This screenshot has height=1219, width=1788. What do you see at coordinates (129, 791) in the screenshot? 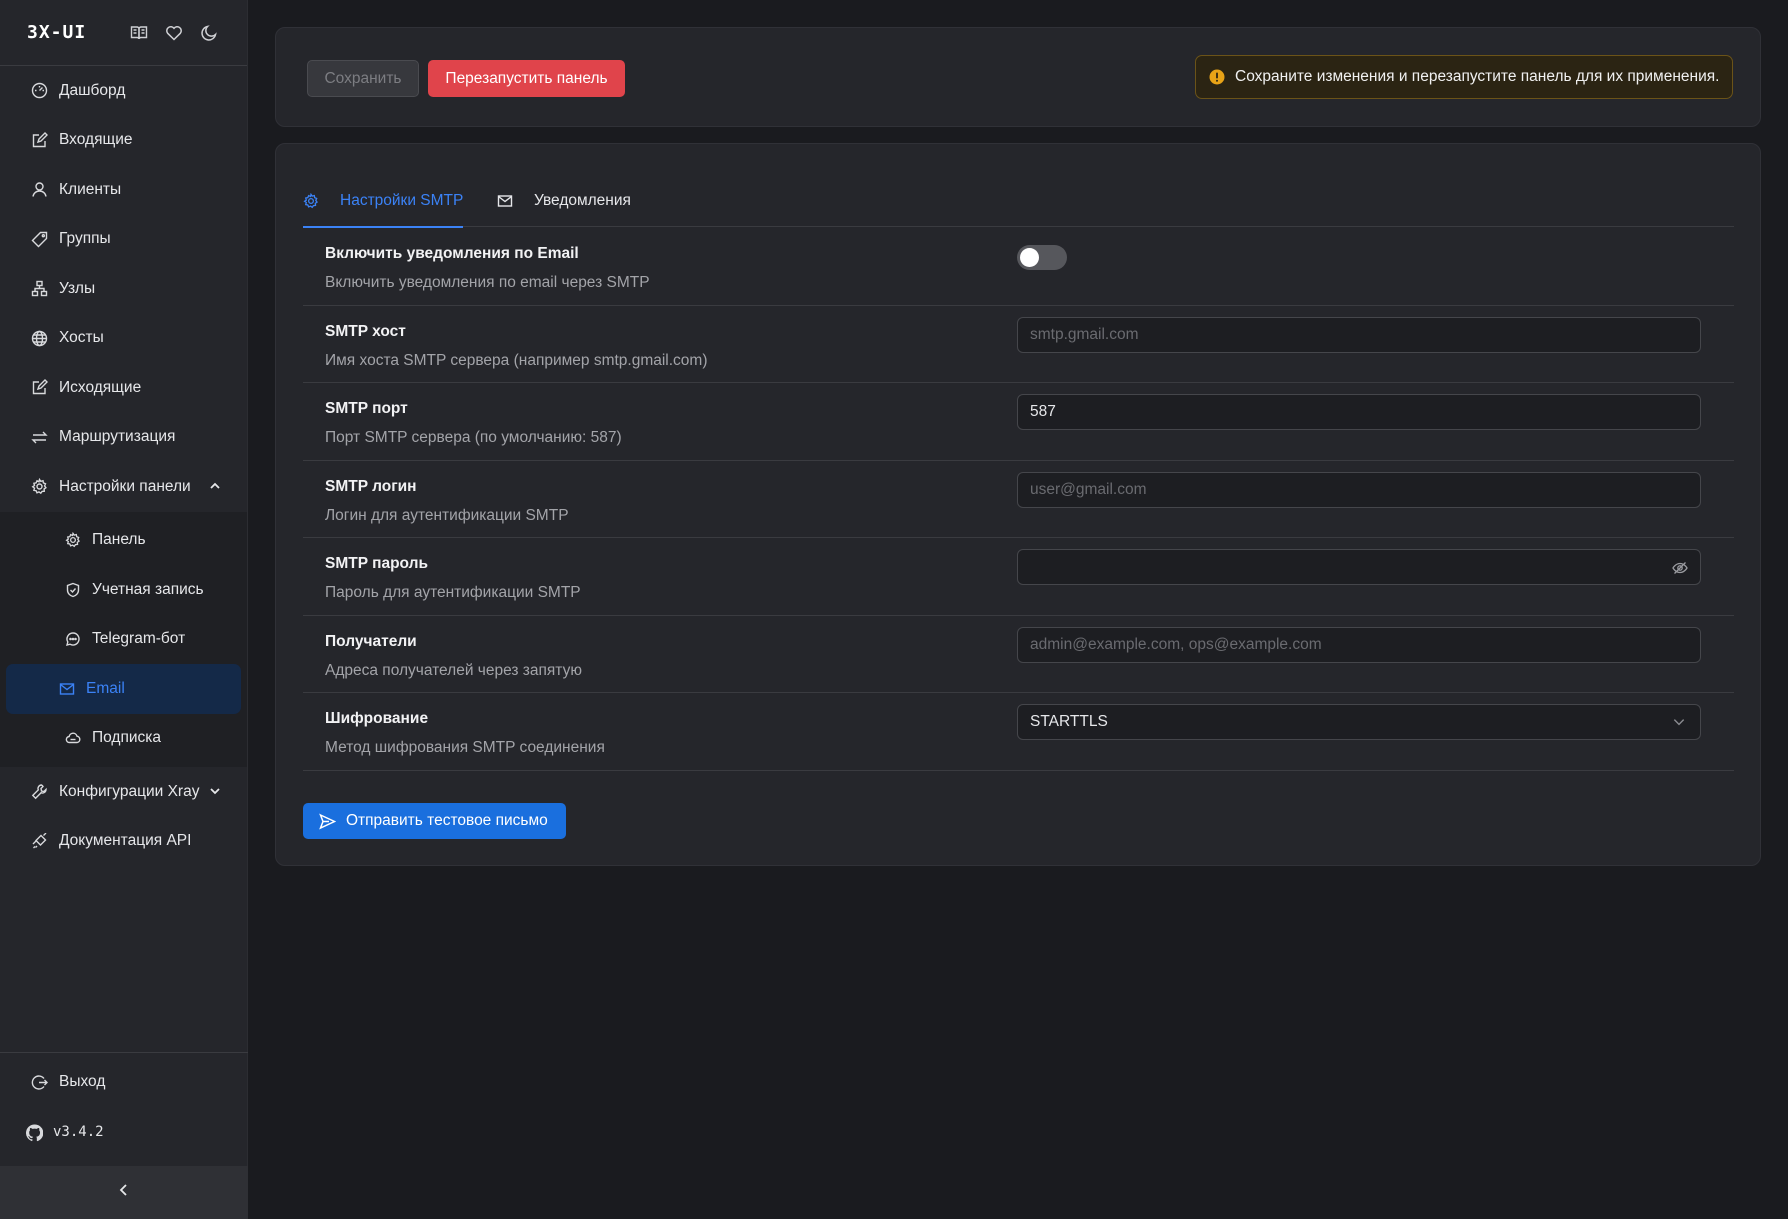
I see `sidebar-item-label: Конфигурации Xray` at bounding box center [129, 791].